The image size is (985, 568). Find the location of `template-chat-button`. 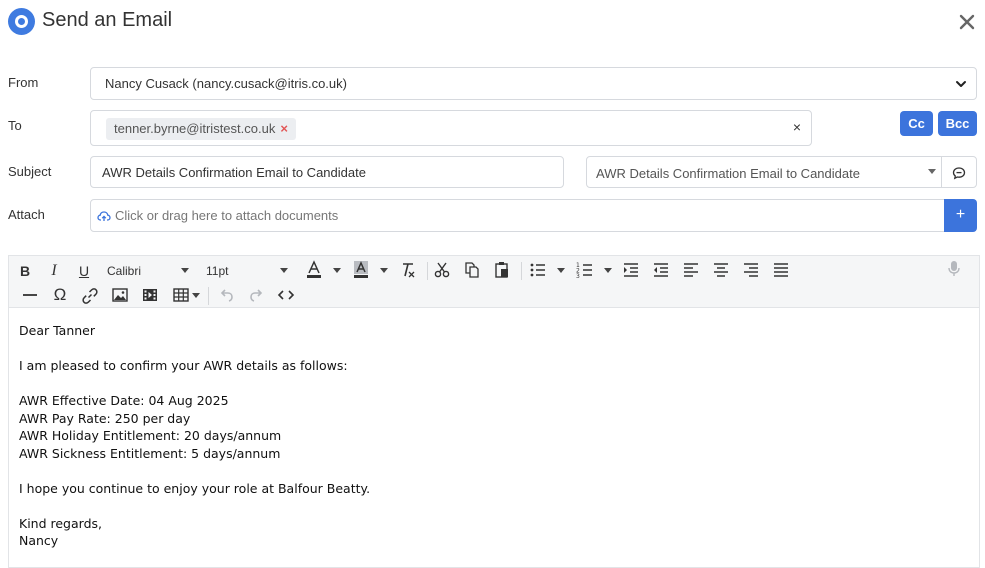

template-chat-button is located at coordinates (959, 172).